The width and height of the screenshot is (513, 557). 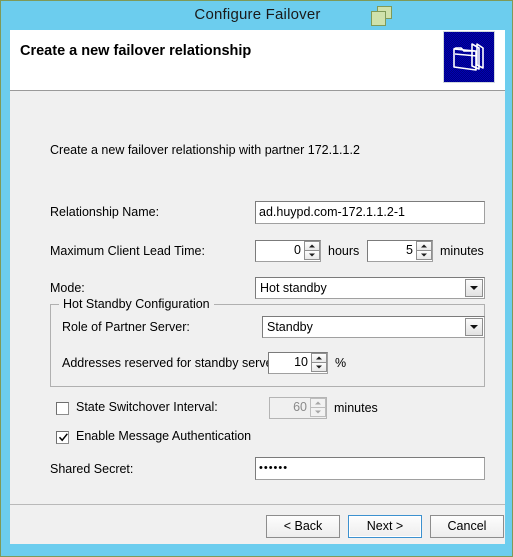 What do you see at coordinates (147, 407) in the screenshot?
I see `state-switchover-label: State Switchover Interval:` at bounding box center [147, 407].